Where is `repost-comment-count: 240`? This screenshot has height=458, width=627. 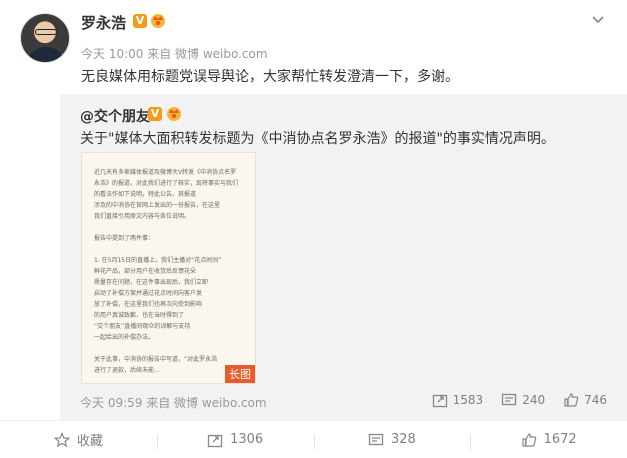 repost-comment-count: 240 is located at coordinates (534, 400).